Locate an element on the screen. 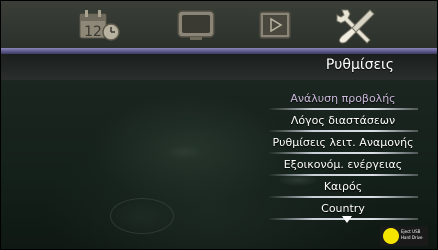  calendar-day-text: 12 is located at coordinates (93, 32).